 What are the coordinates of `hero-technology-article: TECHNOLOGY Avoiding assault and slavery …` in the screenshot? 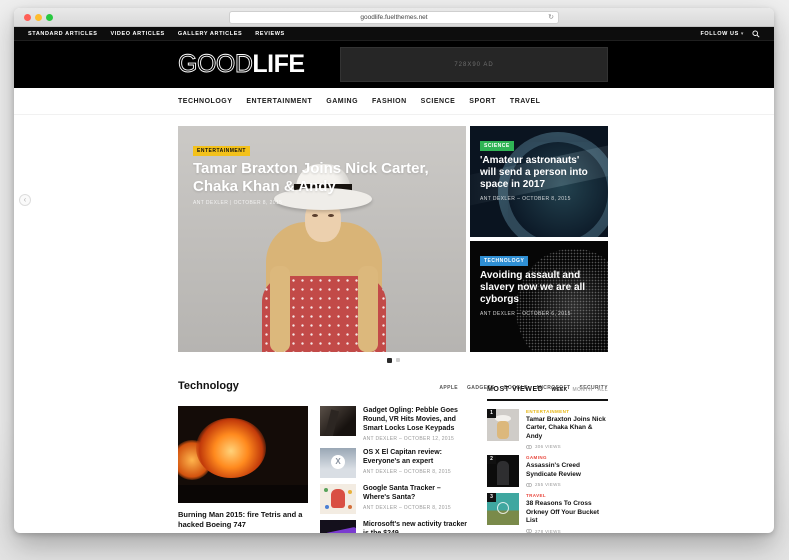 It's located at (539, 296).